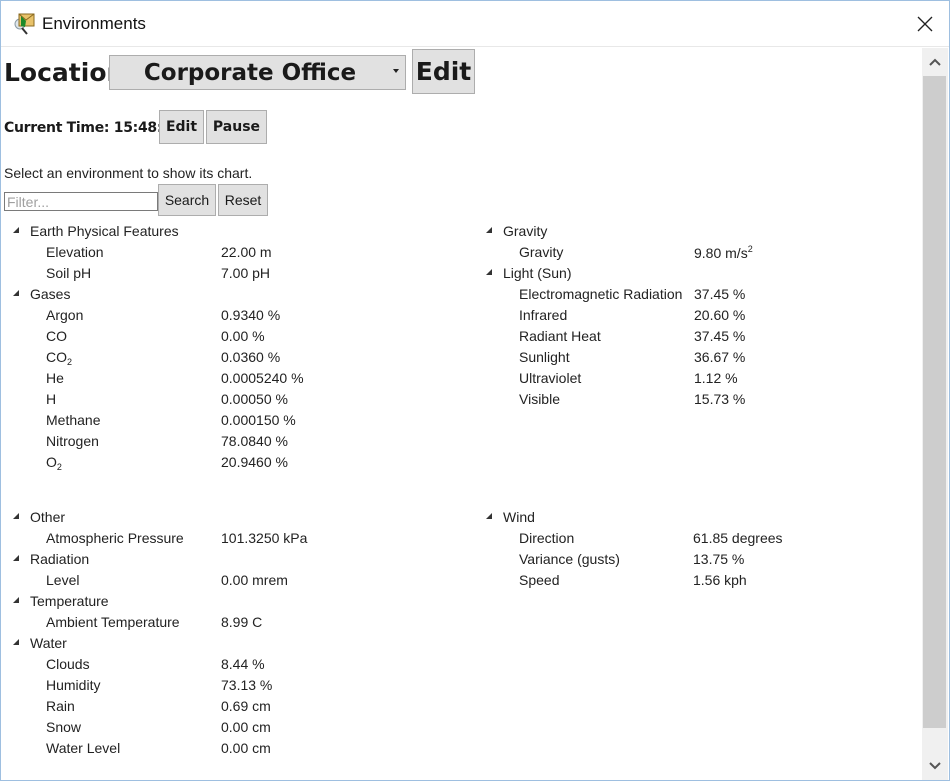 This screenshot has width=950, height=781. I want to click on environment-row: Soil pH 7.00 pH, so click(233, 273).